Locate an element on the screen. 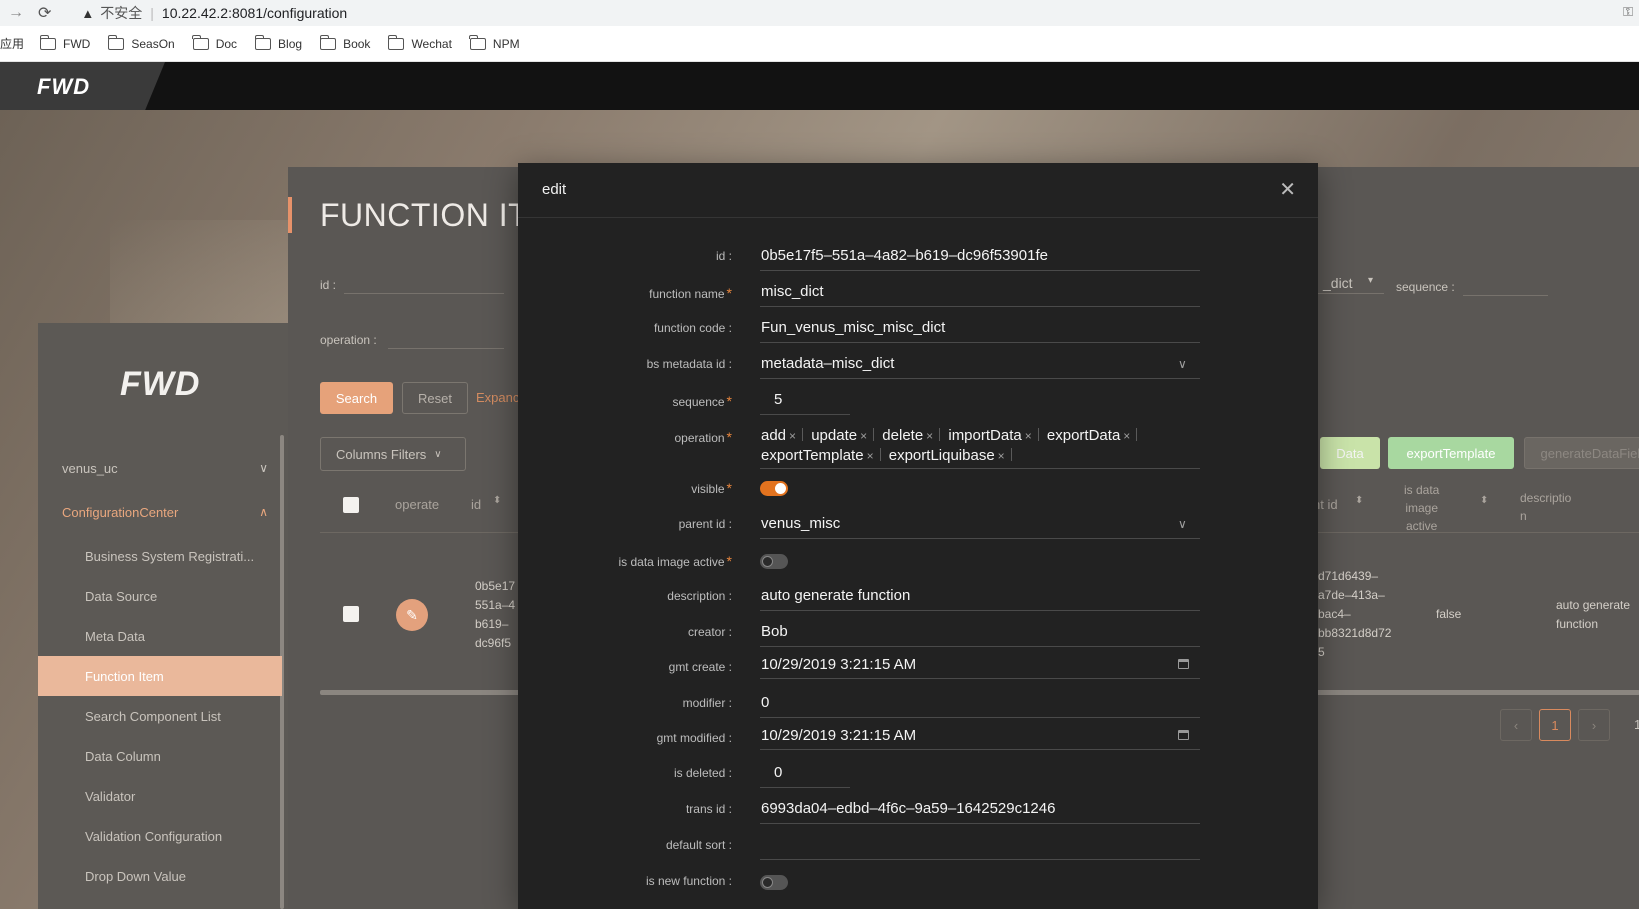 The width and height of the screenshot is (1639, 909). sequence-input: 5 is located at coordinates (778, 399).